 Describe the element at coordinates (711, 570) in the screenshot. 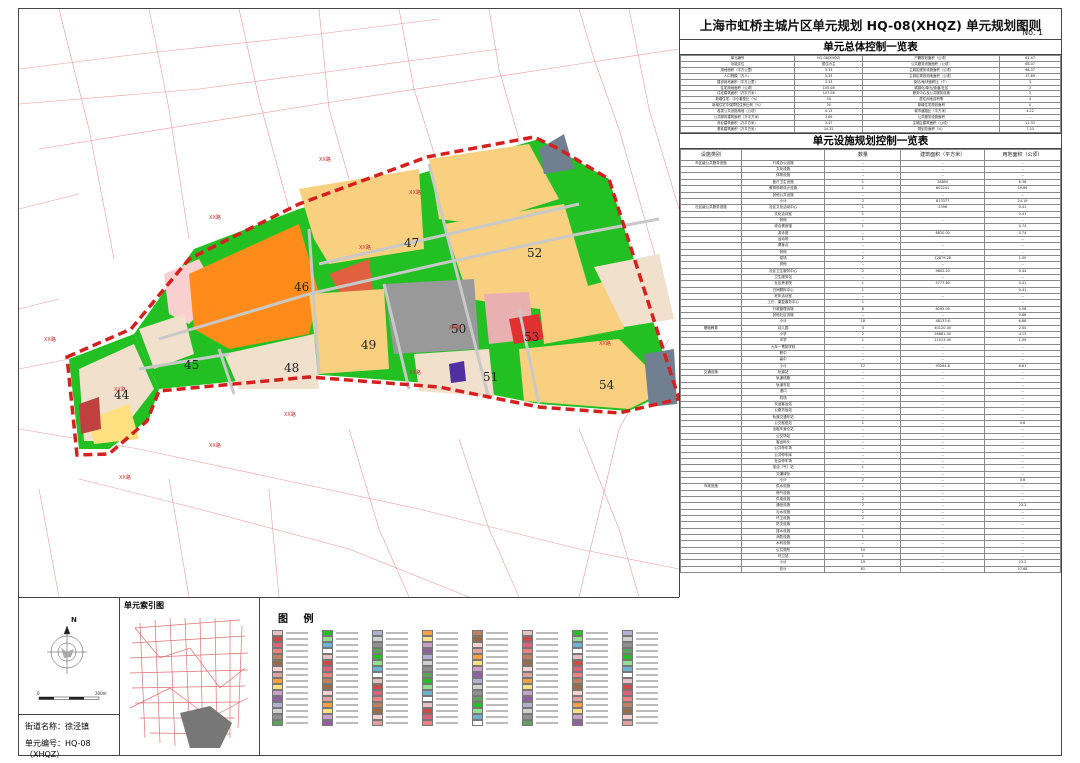

I see `facility-cell` at that location.